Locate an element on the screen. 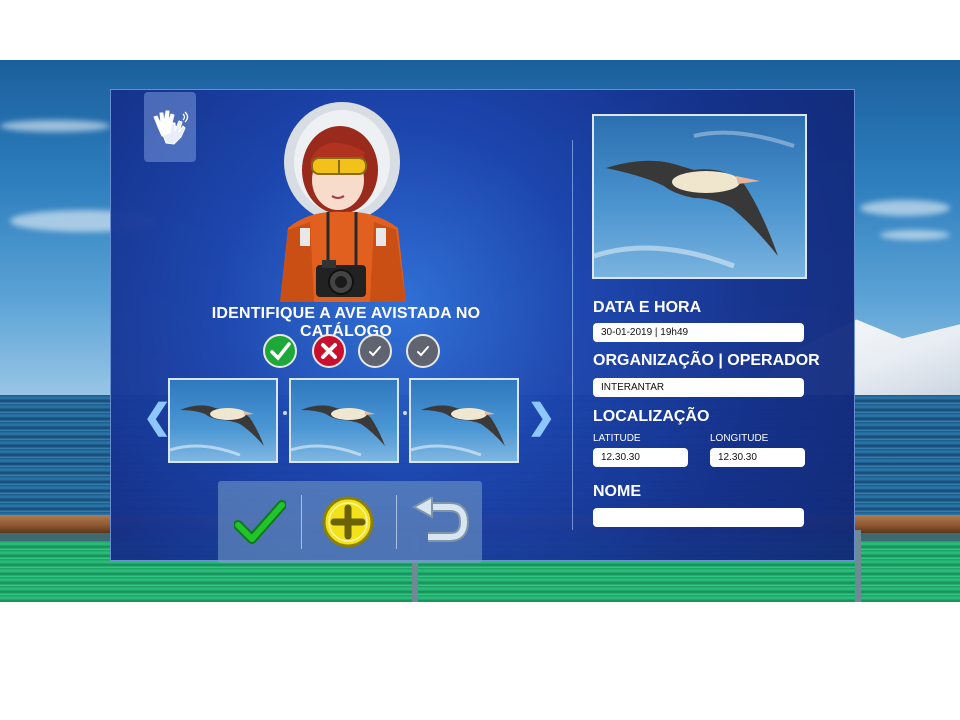  action-bar is located at coordinates (350, 522).